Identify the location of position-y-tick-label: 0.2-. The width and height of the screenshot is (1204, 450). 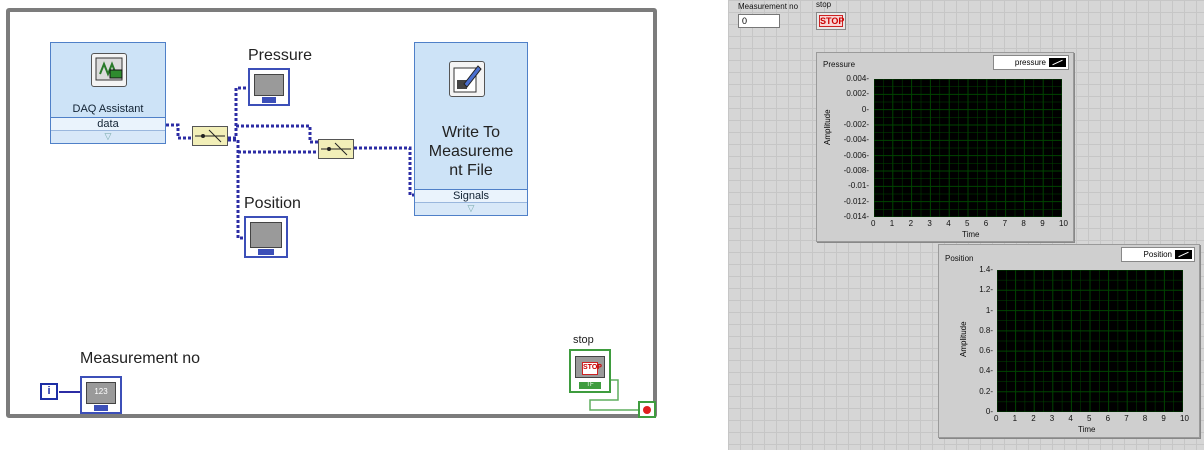
(986, 391).